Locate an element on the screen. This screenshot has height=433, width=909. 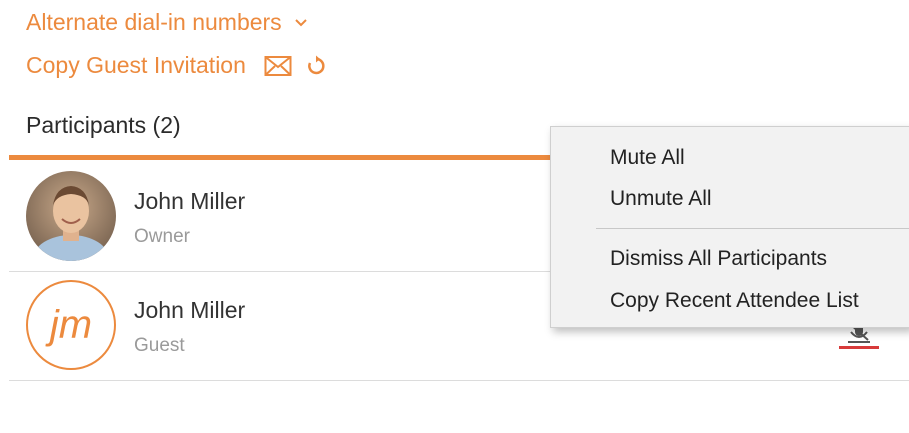
participants-heading: Participants (2) is located at coordinates (103, 125).